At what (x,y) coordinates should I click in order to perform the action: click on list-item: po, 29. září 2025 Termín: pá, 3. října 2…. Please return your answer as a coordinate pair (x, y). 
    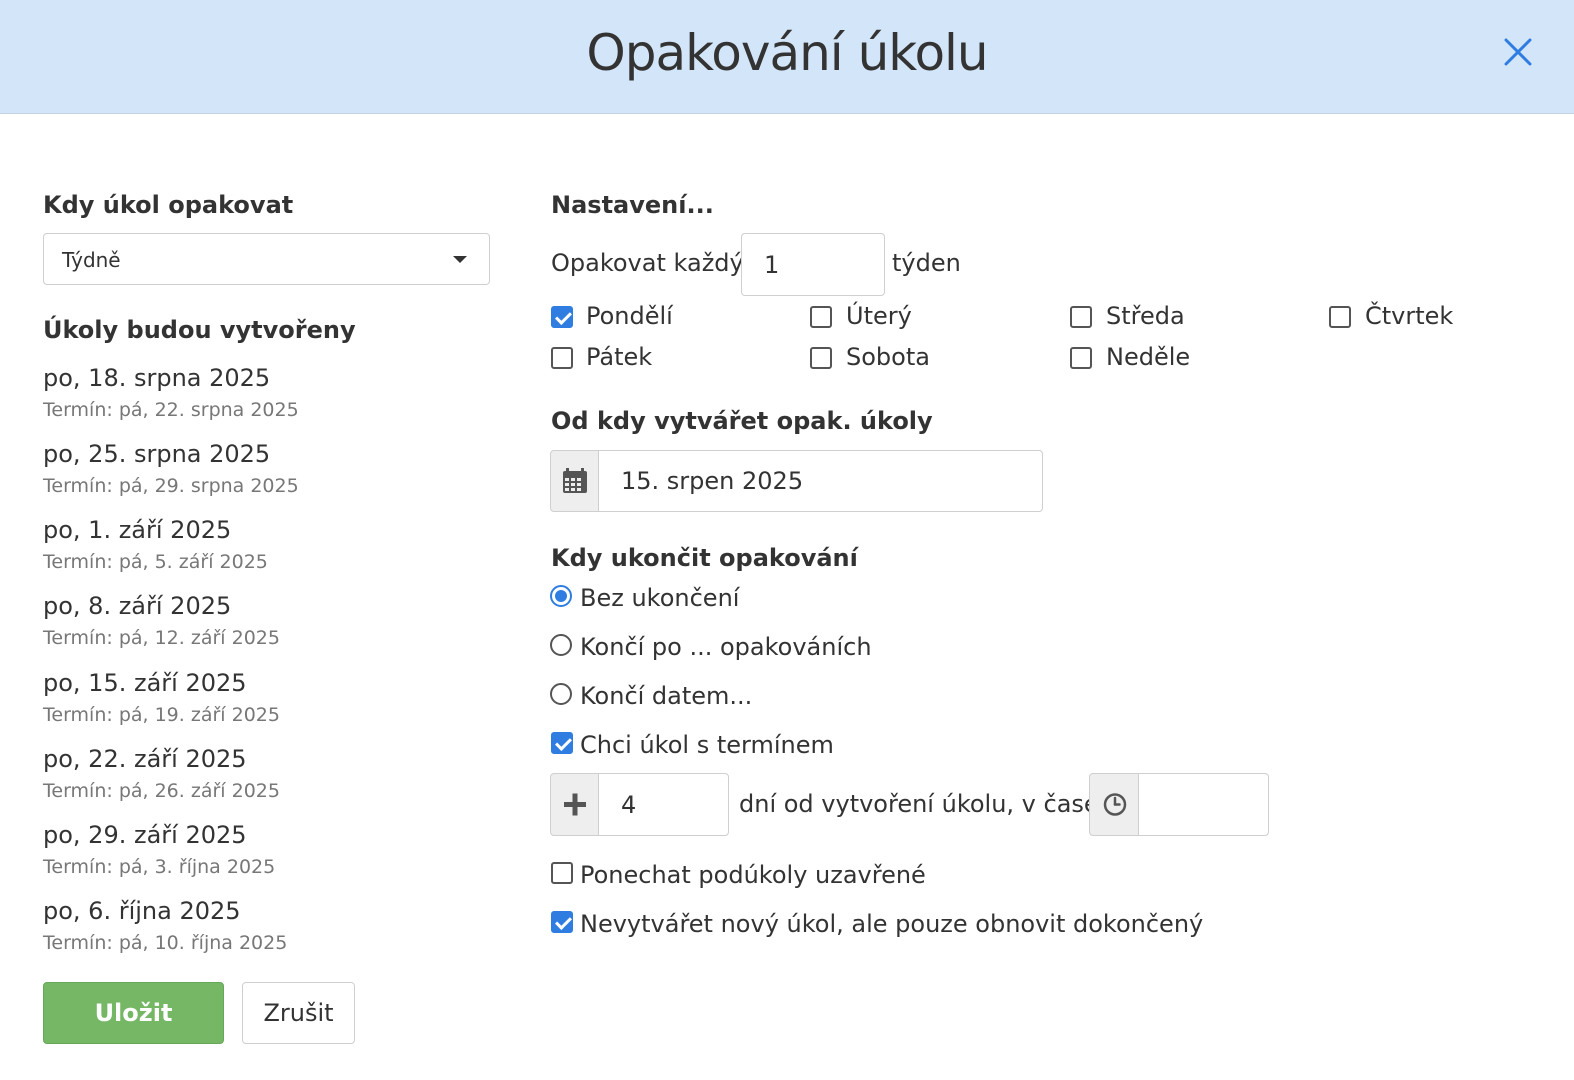
    Looking at the image, I should click on (159, 849).